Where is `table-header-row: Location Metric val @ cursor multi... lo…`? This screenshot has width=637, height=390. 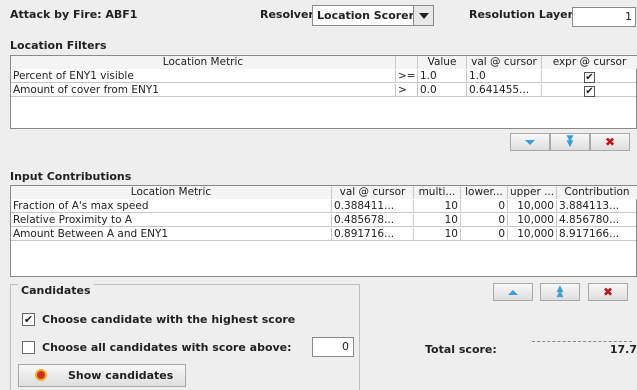
table-header-row: Location Metric val @ cursor multi... lo… is located at coordinates (324, 192).